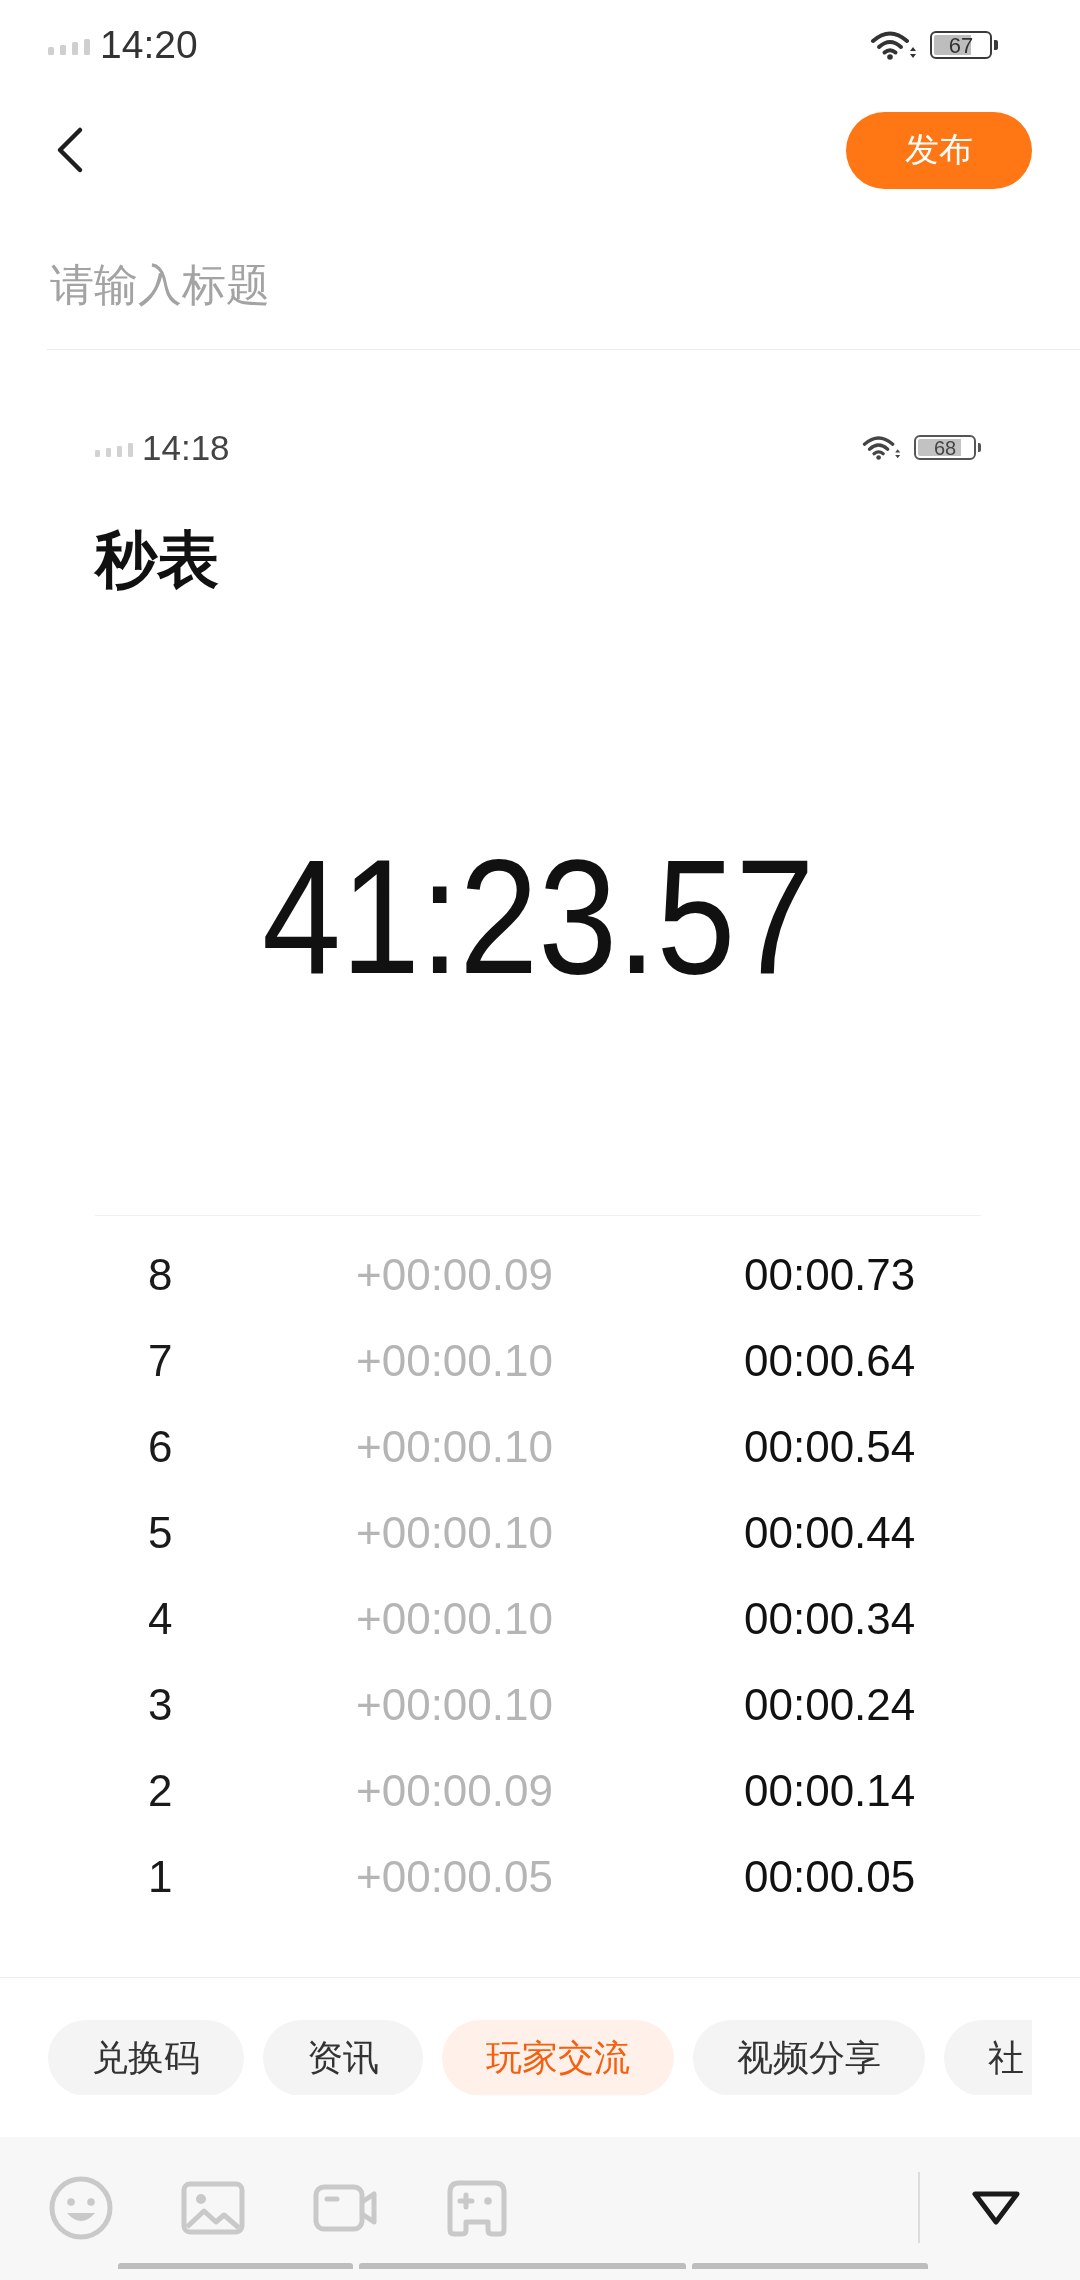  I want to click on lap-total: 00:00.14, so click(830, 1791).